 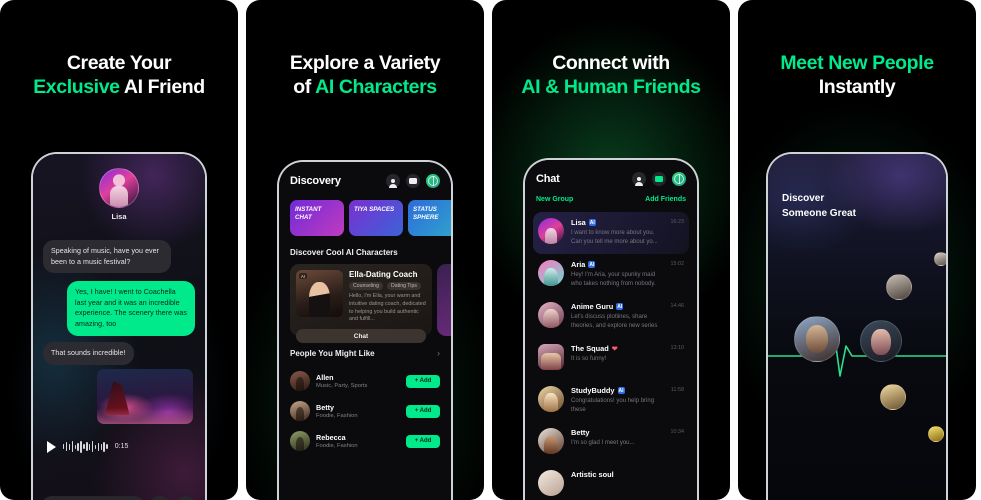 What do you see at coordinates (76, 86) in the screenshot?
I see `headline-highlight: Exclusive` at bounding box center [76, 86].